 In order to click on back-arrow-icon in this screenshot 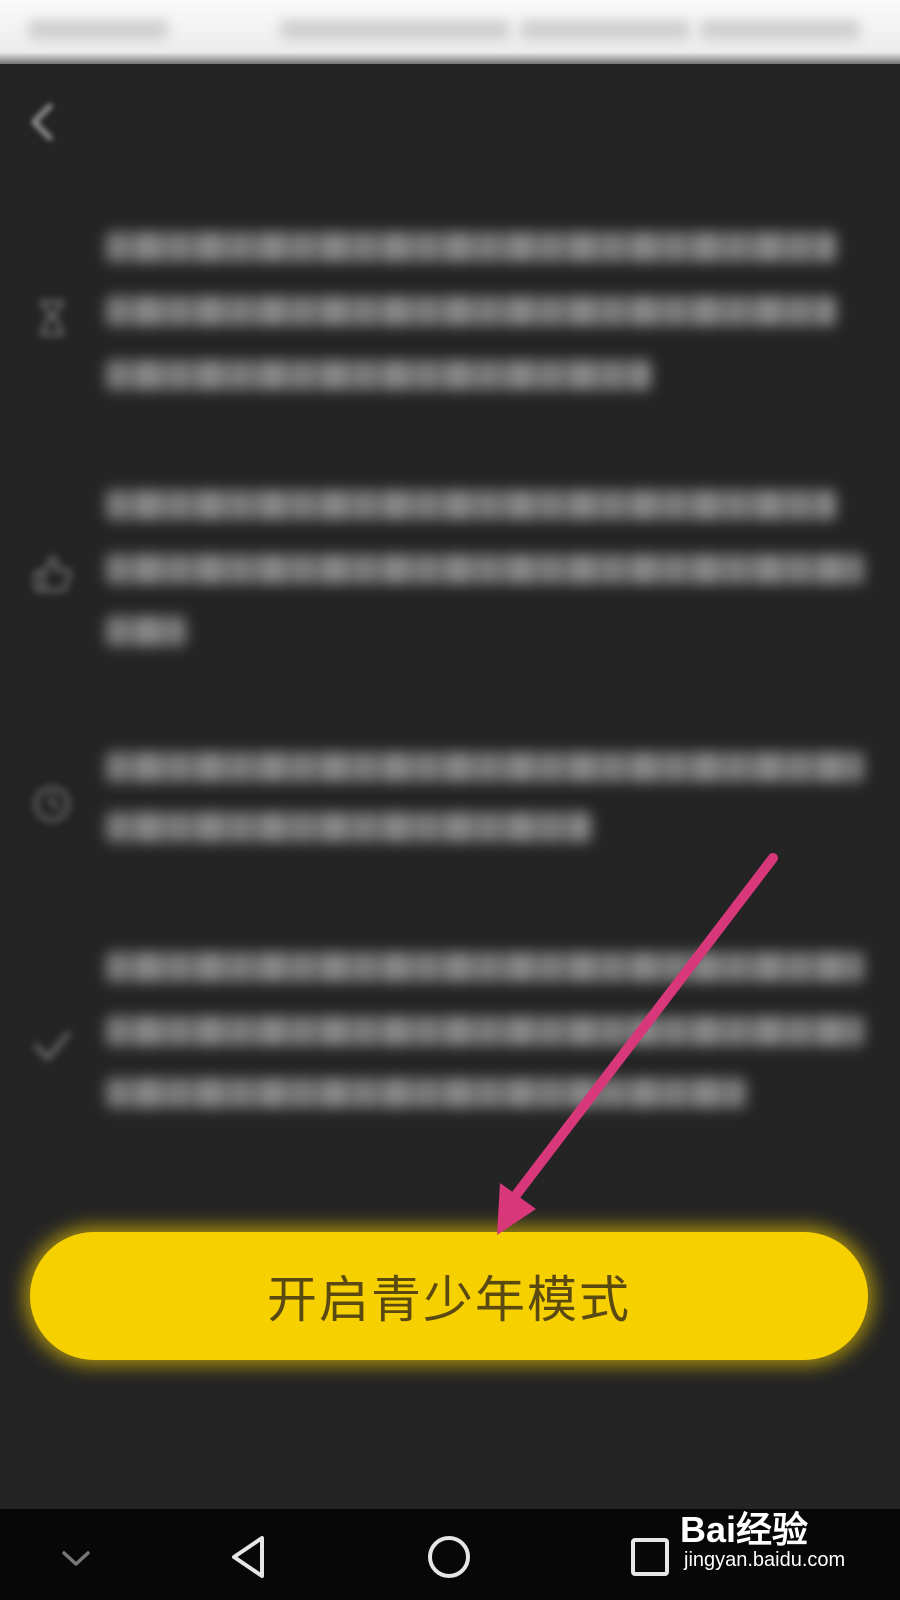, I will do `click(42, 122)`.